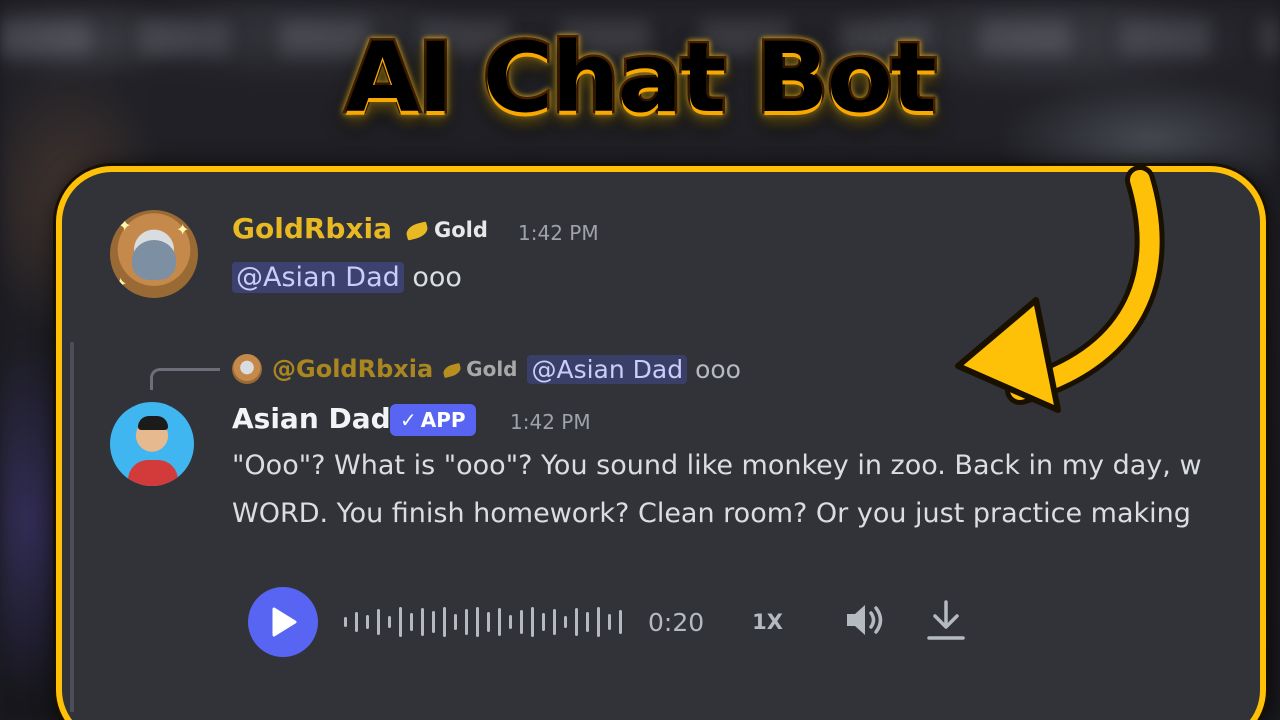 The height and width of the screenshot is (720, 1280). I want to click on reply-mention: @Asian Dad, so click(607, 369).